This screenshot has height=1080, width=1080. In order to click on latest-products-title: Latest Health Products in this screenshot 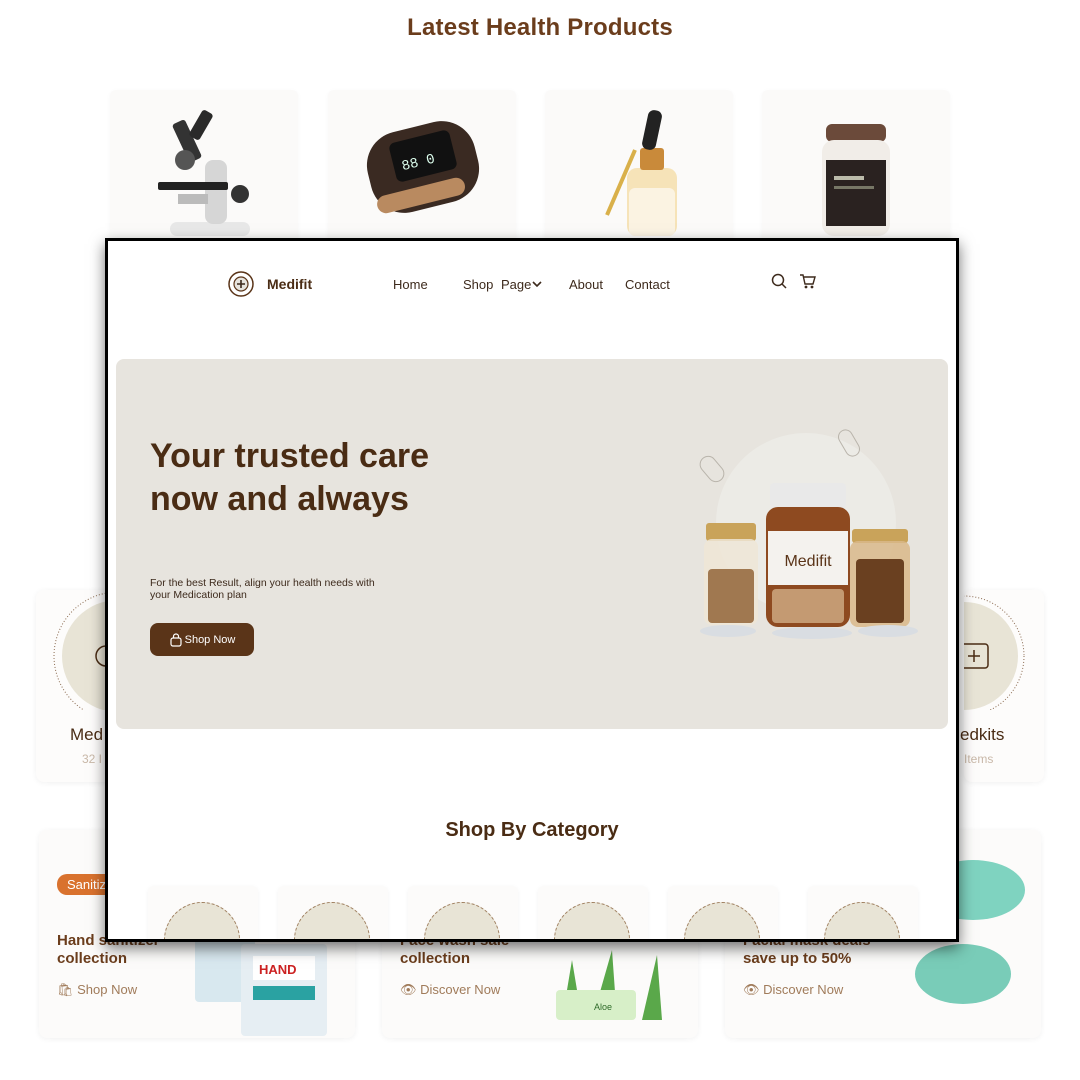, I will do `click(540, 27)`.